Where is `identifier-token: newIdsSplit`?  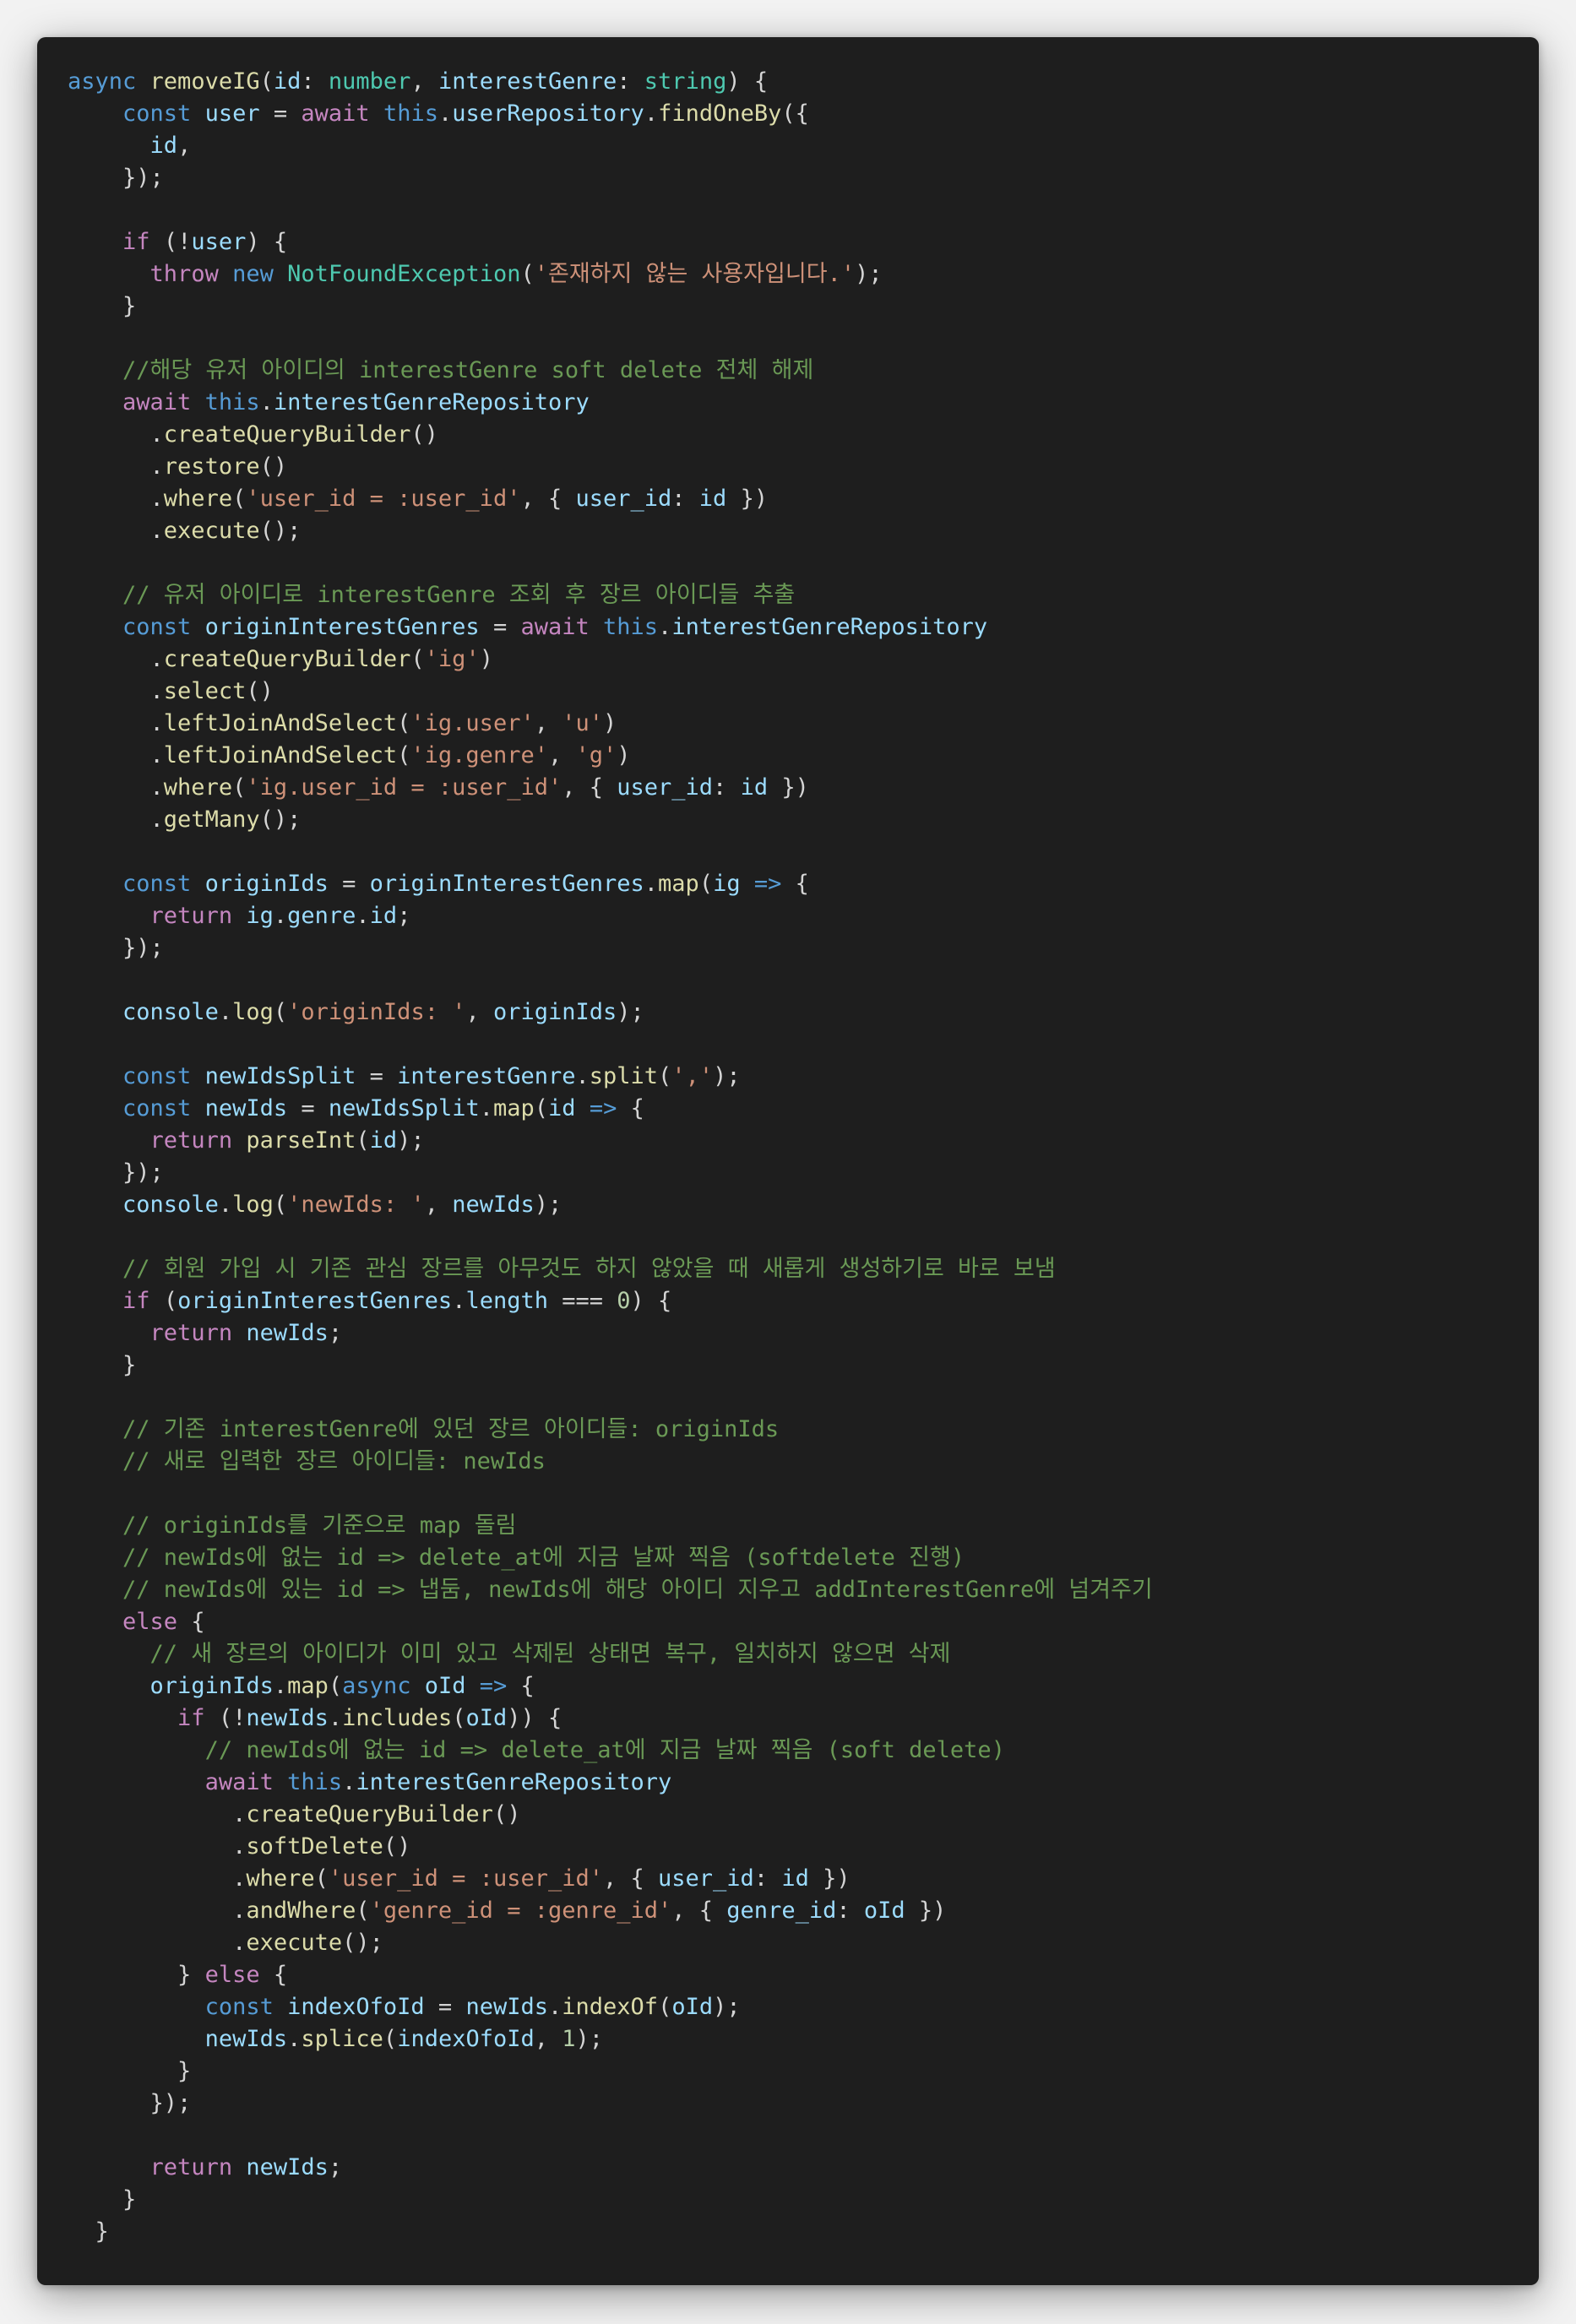 identifier-token: newIdsSplit is located at coordinates (404, 1108).